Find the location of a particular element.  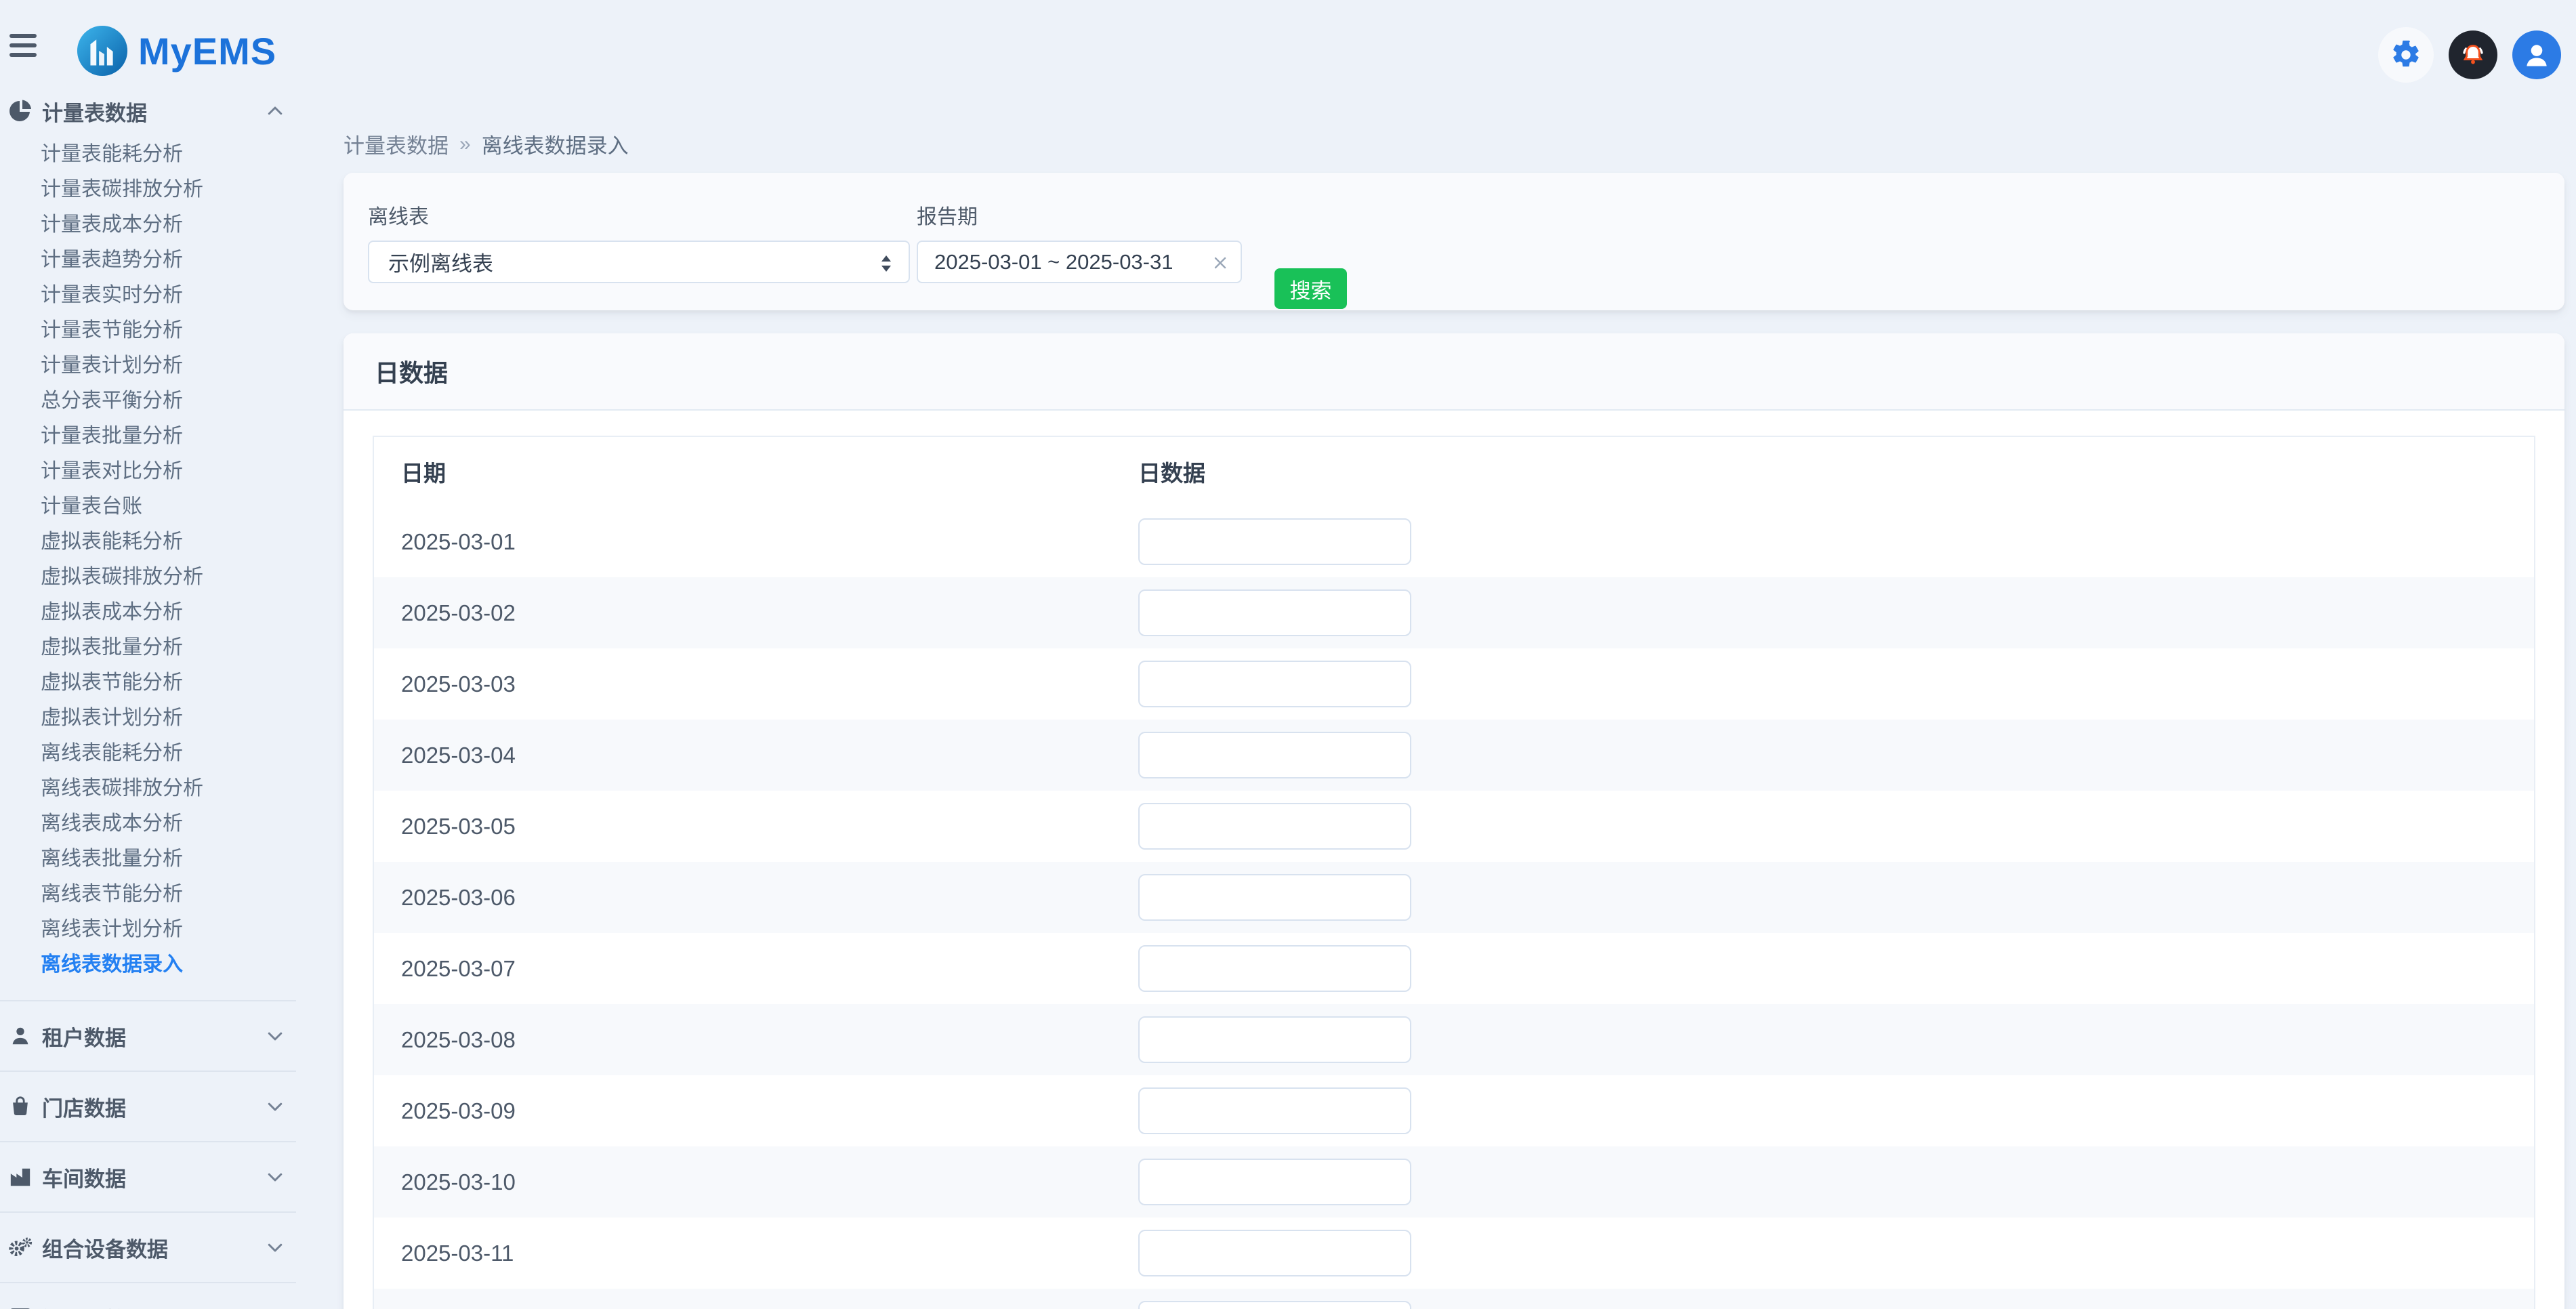

sidebar-item: 虚拟表计划分析 is located at coordinates (148, 718).